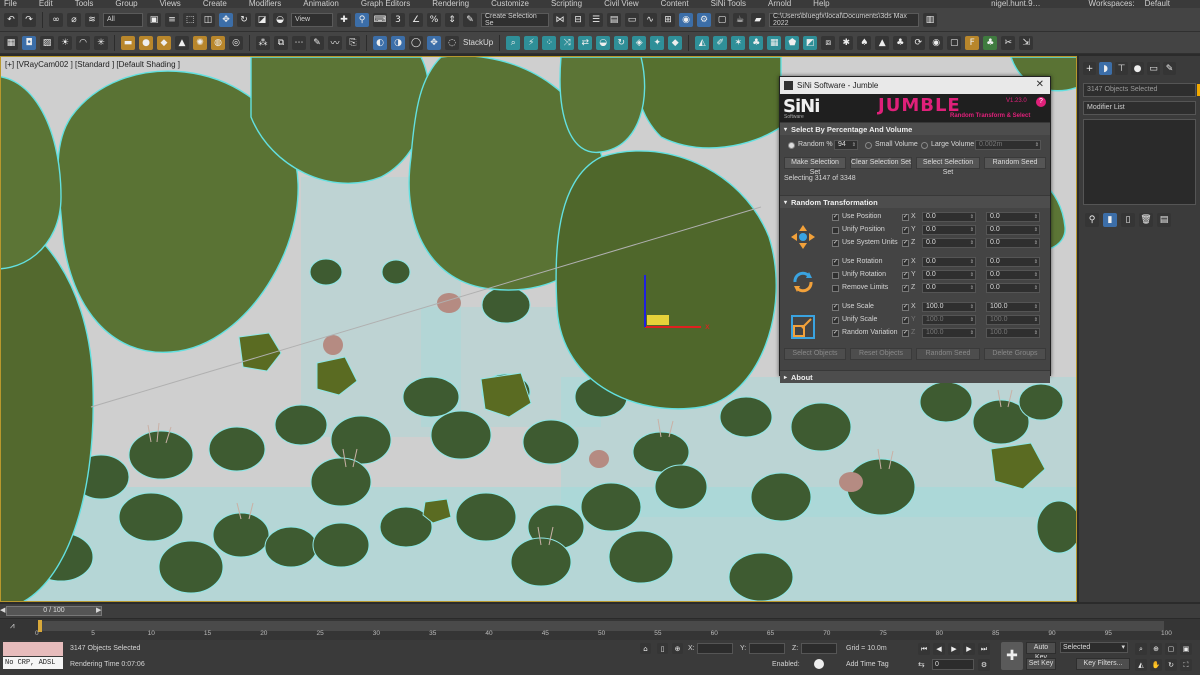 This screenshot has height=675, width=1200. I want to click on sini-jumble-icon: ⤨, so click(567, 42).